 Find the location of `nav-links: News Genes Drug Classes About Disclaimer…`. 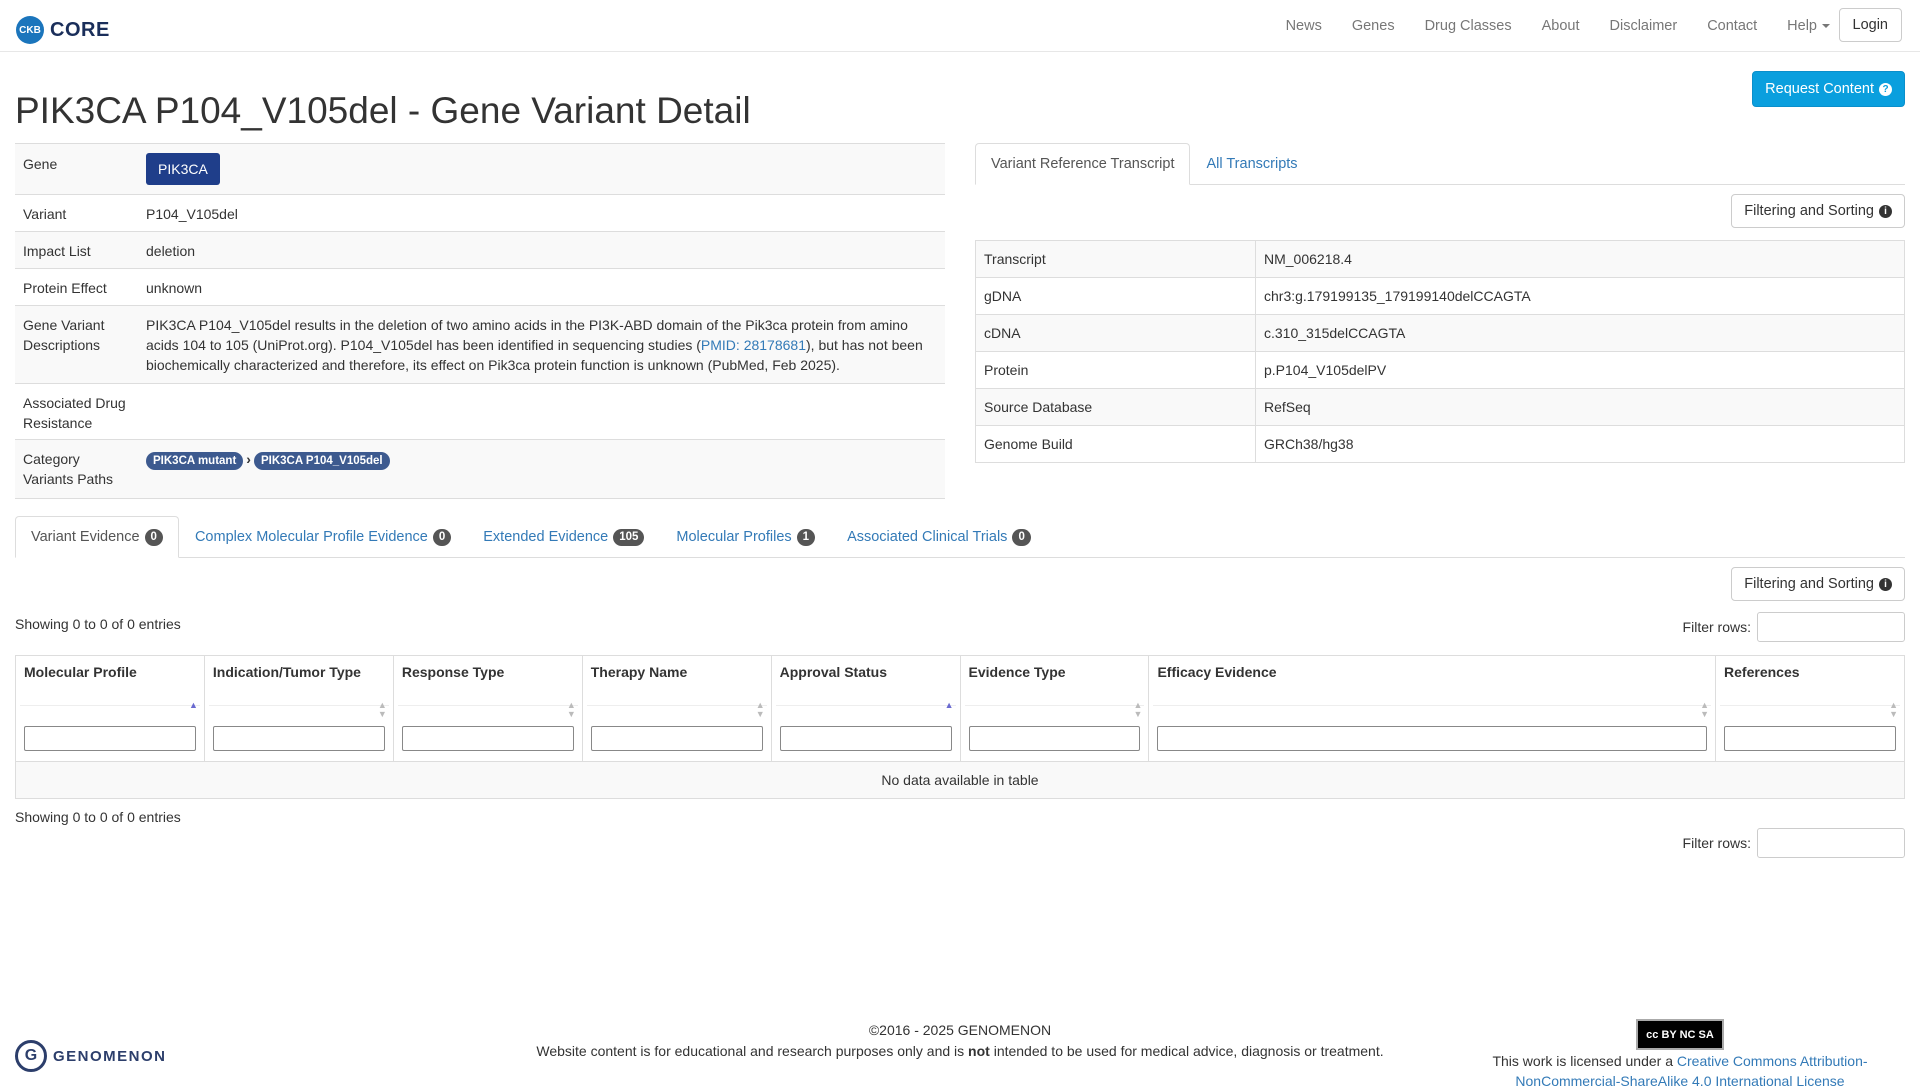

nav-links: News Genes Drug Classes About Disclaimer… is located at coordinates (1543, 26).